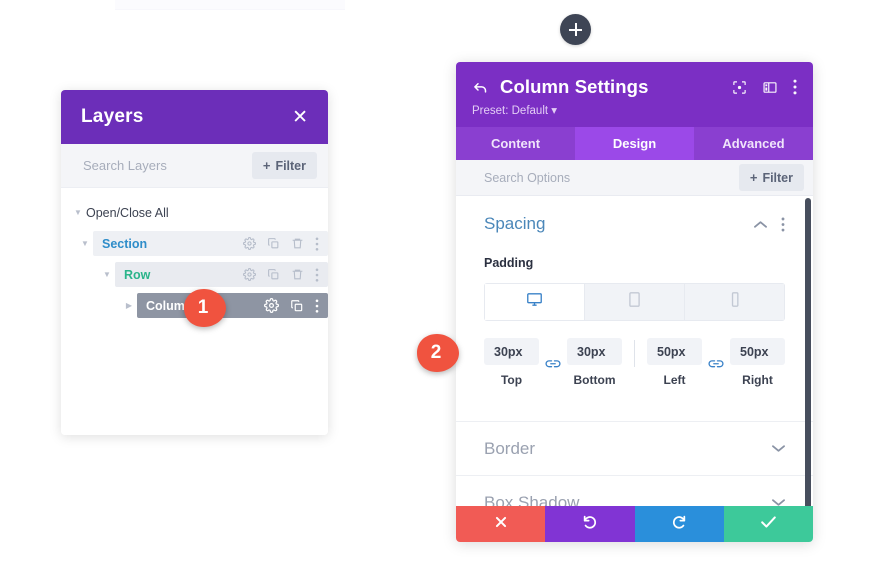 The image size is (880, 575). I want to click on layers-search-bar: Search Layers + Filter, so click(194, 166).